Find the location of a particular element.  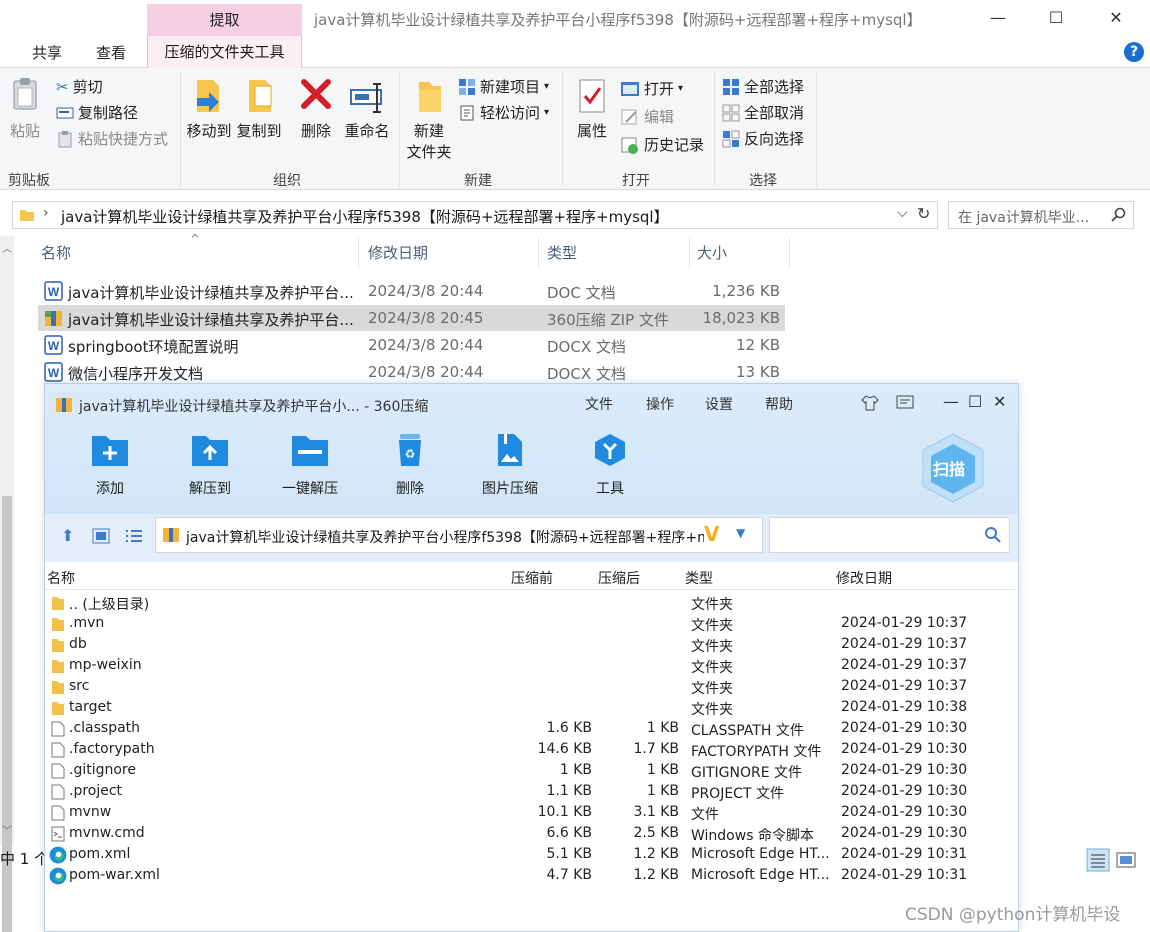

zip-item-date: 2024-01-29 10:31 is located at coordinates (904, 875).